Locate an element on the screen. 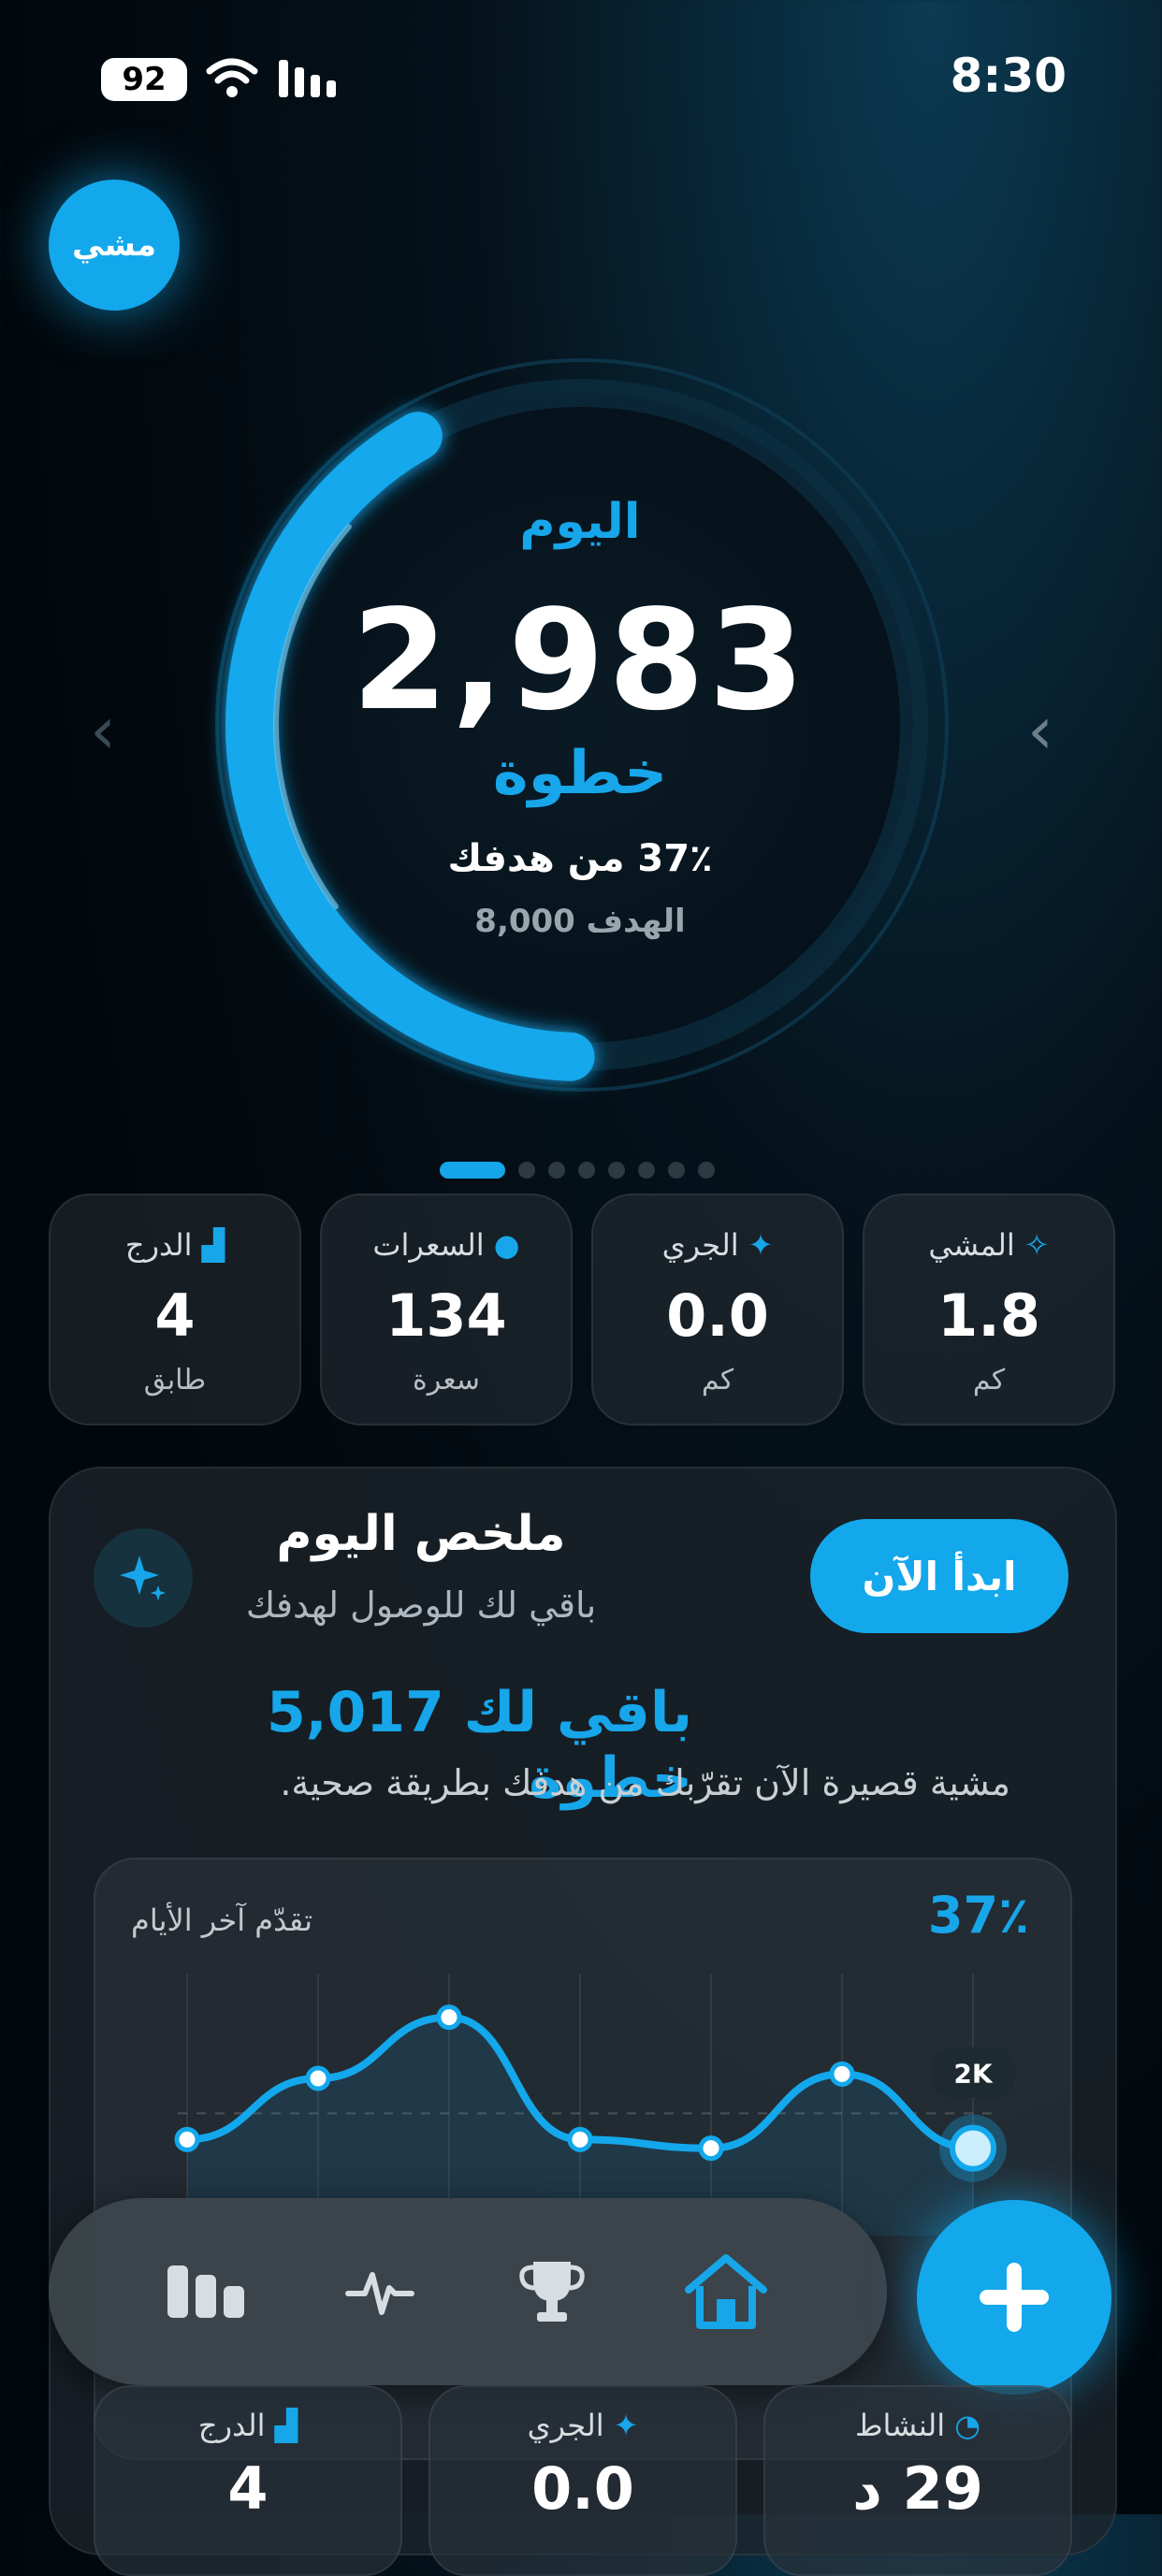 This screenshot has height=2576, width=1162. next-arrow-icon: ‹ is located at coordinates (1040, 731).